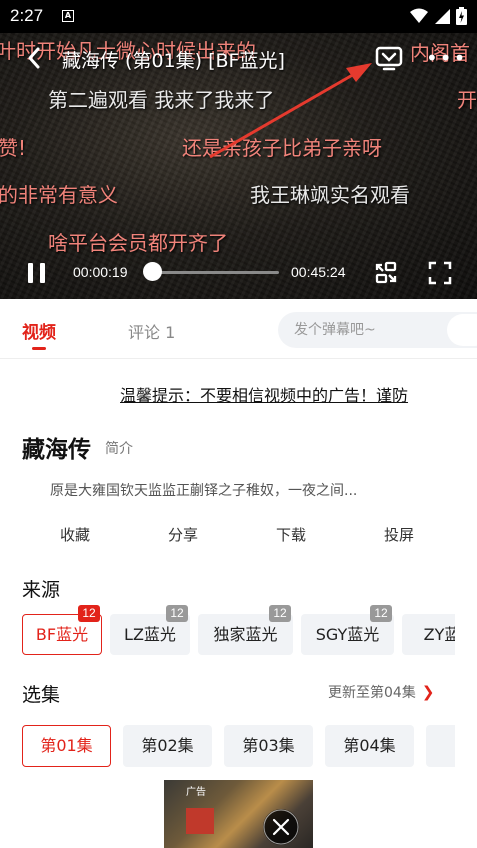 The width and height of the screenshot is (477, 848). Describe the element at coordinates (377, 330) in the screenshot. I see `danmaku-input: 发个弹幕吧~` at that location.